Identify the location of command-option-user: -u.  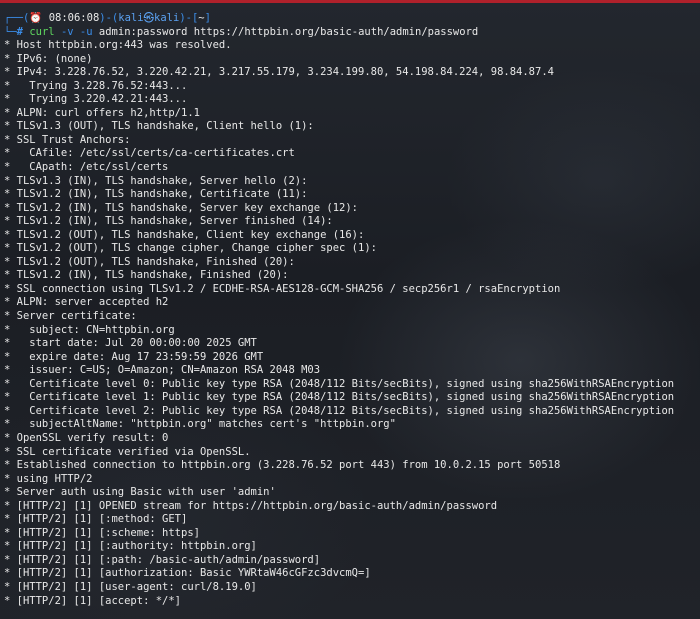
(86, 31).